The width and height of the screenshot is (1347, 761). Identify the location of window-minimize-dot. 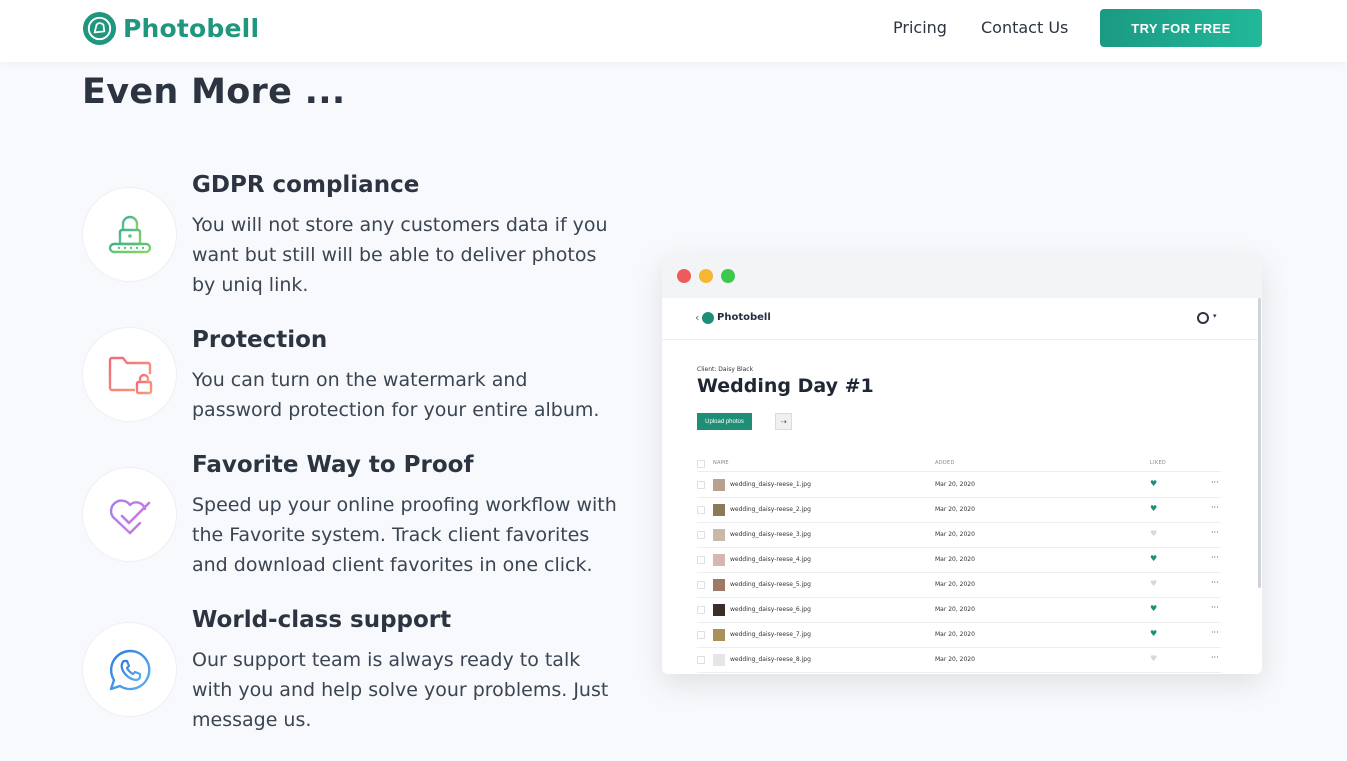
(706, 276).